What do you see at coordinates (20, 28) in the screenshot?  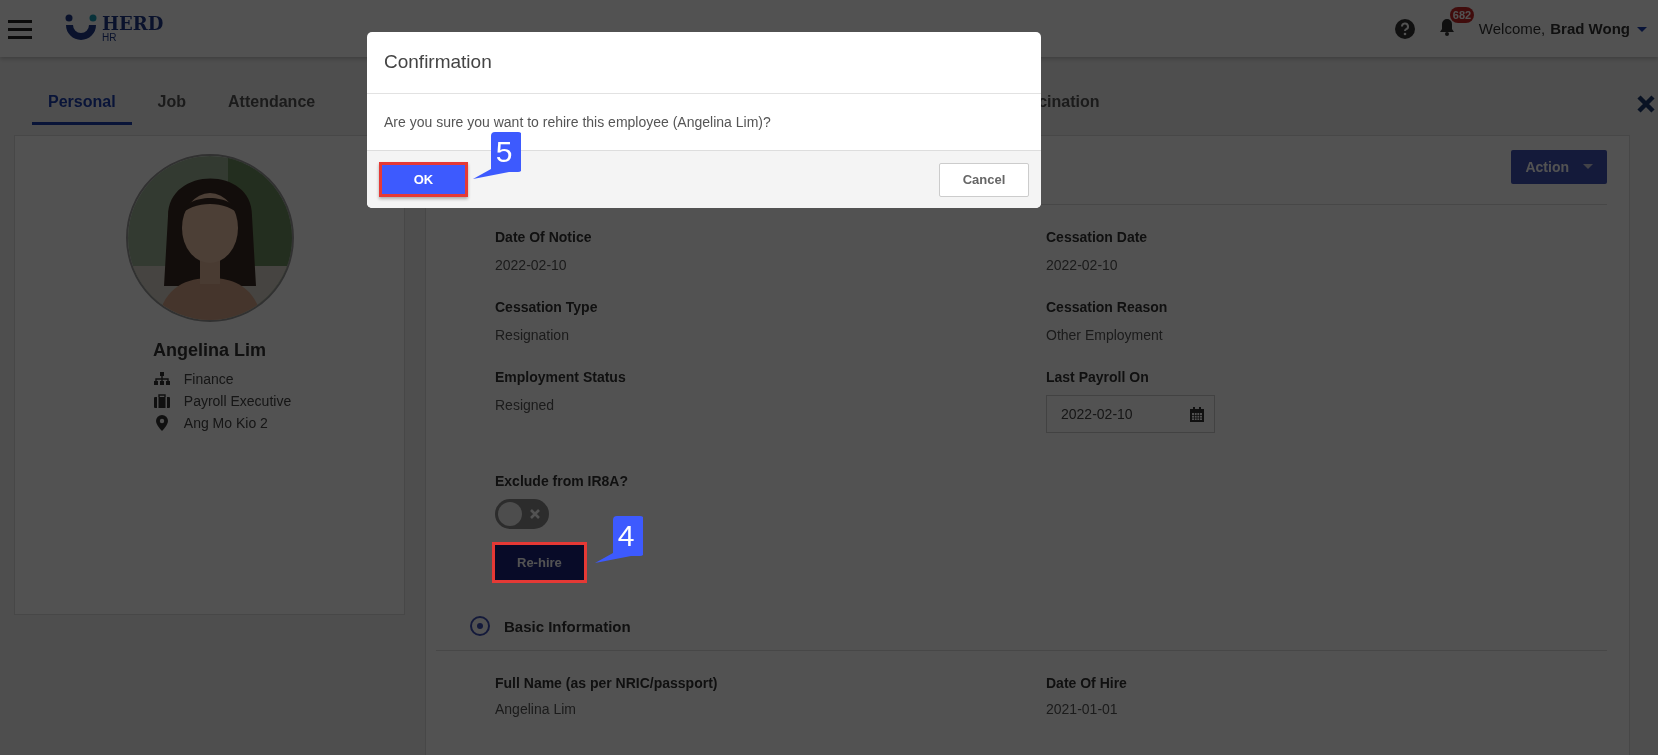 I see `menu-icon` at bounding box center [20, 28].